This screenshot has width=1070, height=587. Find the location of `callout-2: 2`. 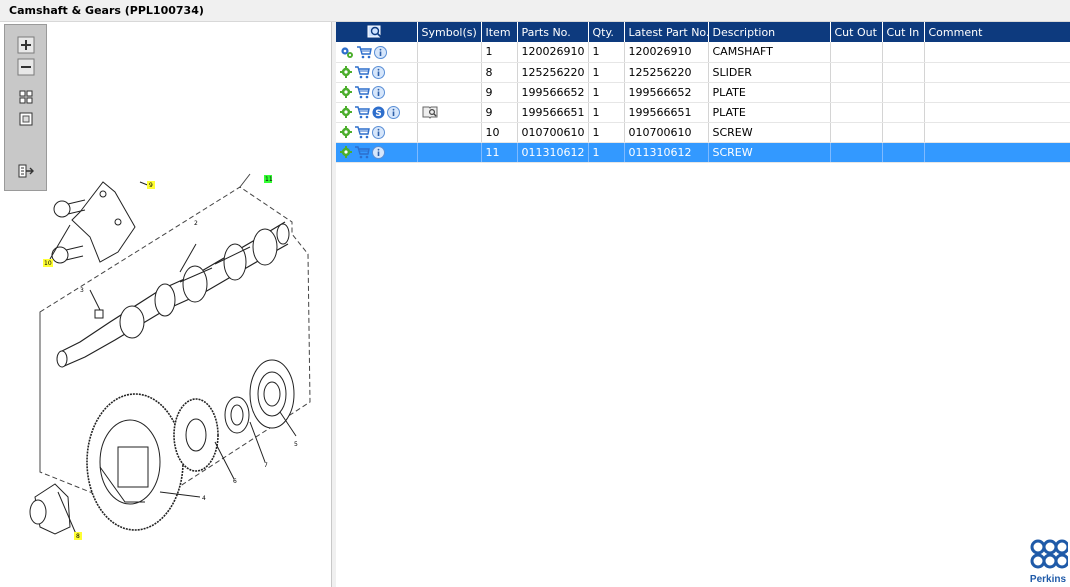

callout-2: 2 is located at coordinates (196, 223).